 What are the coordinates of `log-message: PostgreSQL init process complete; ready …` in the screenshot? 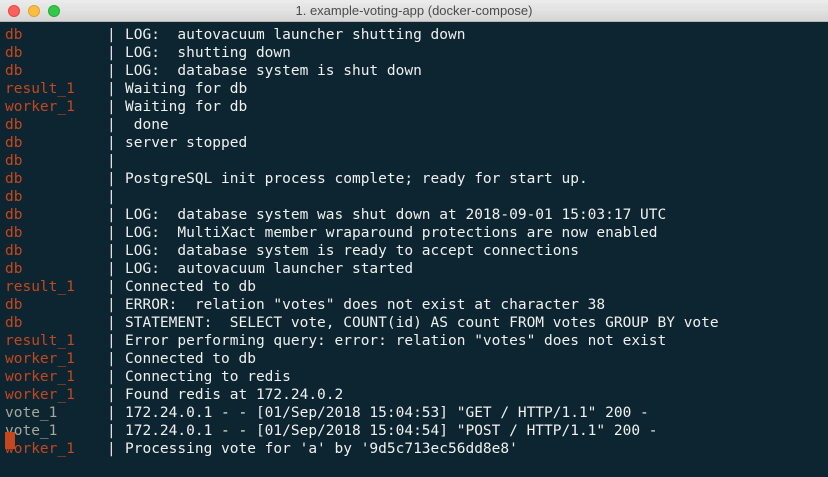 It's located at (356, 179).